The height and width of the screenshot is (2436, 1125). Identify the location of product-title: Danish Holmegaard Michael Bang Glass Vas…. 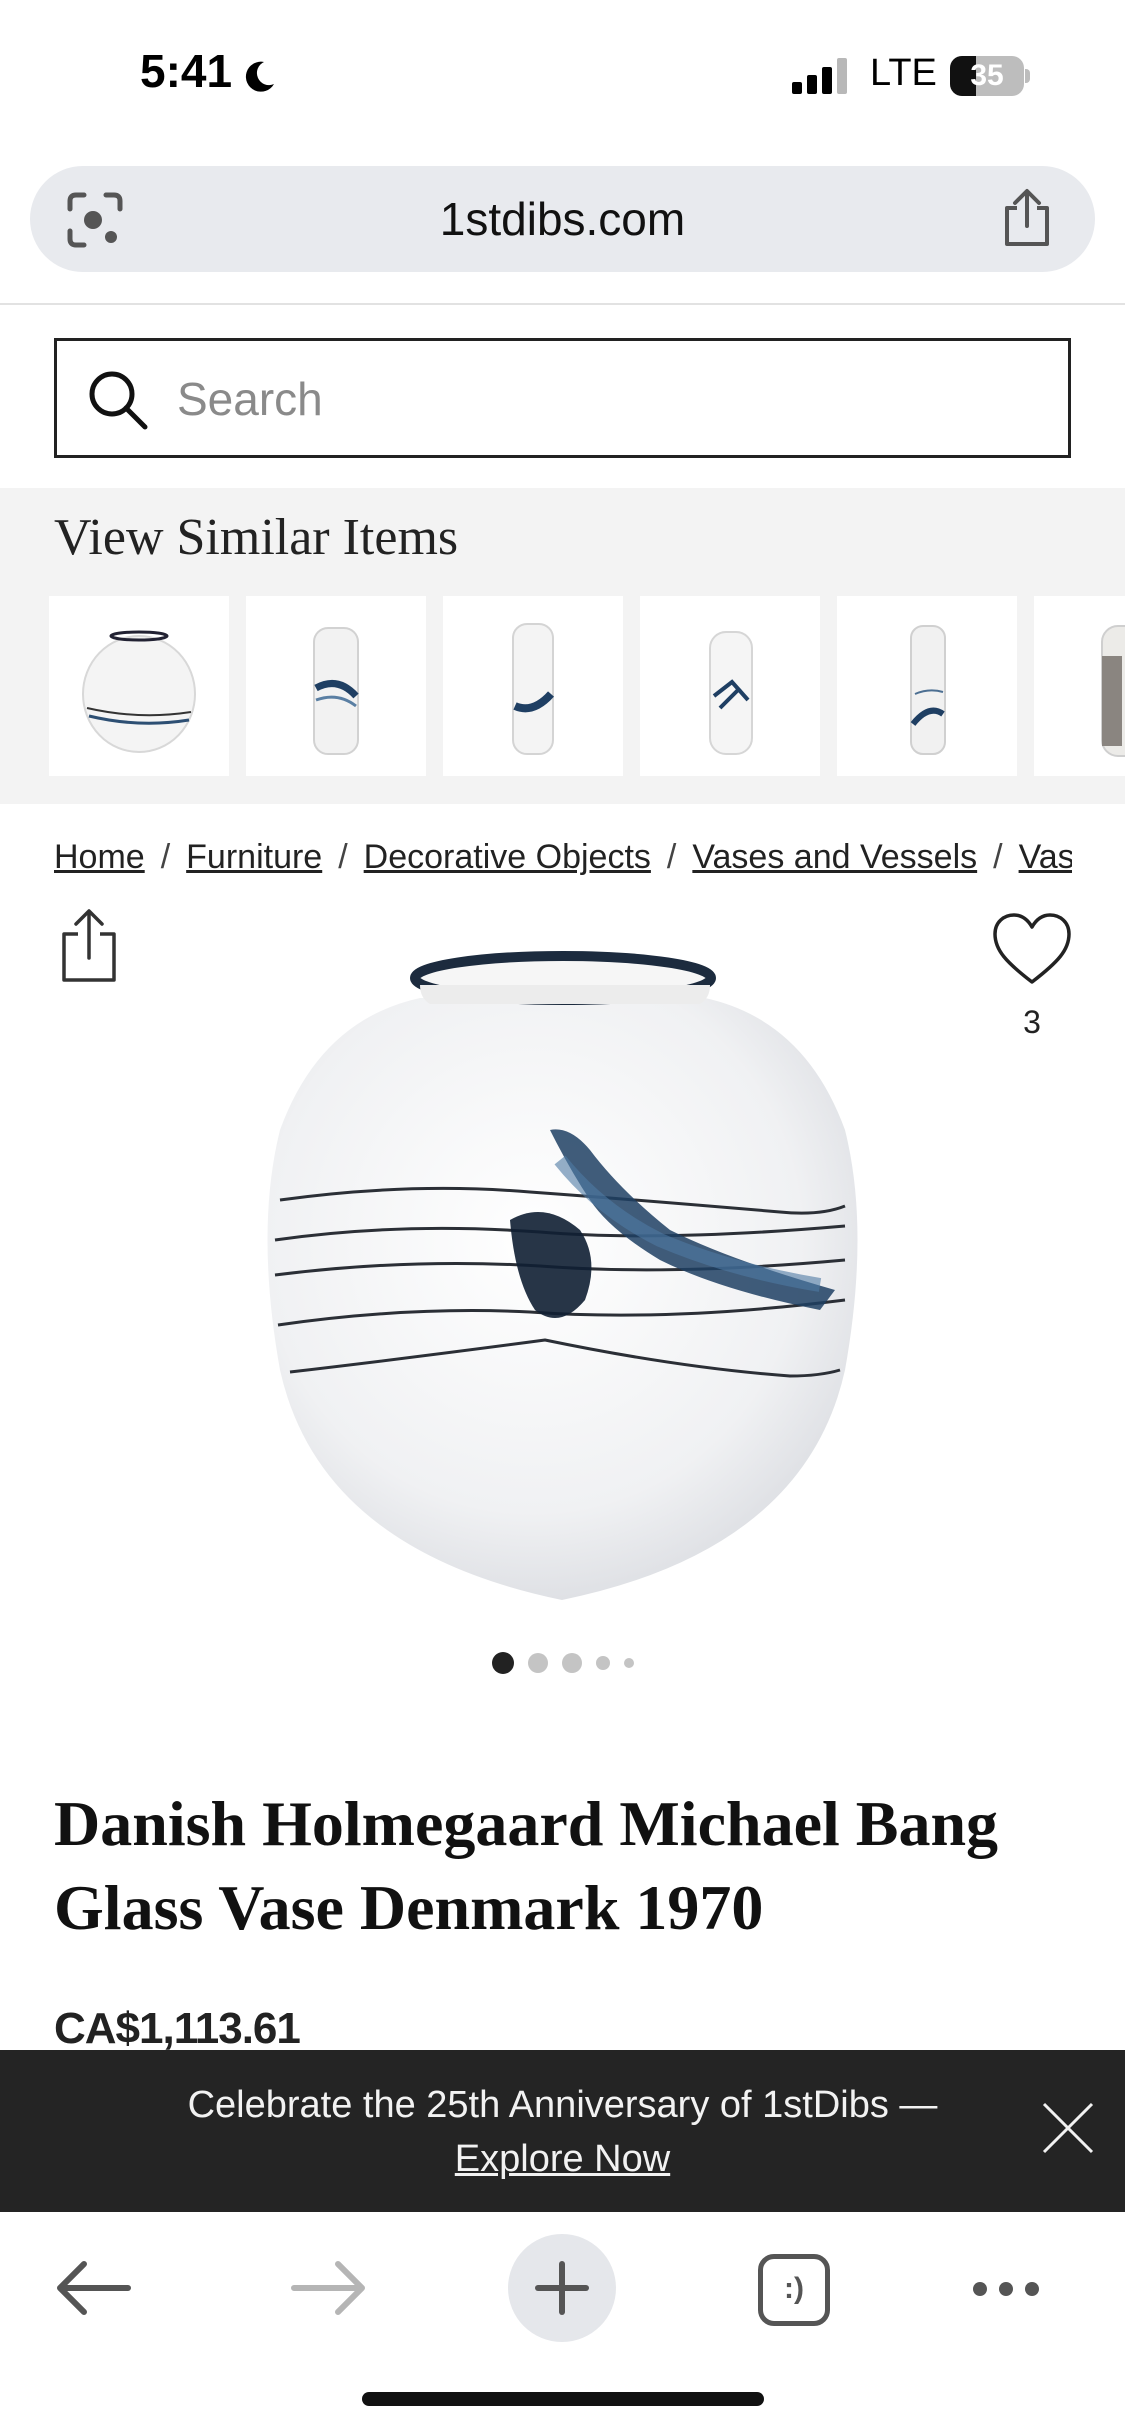
(526, 1865).